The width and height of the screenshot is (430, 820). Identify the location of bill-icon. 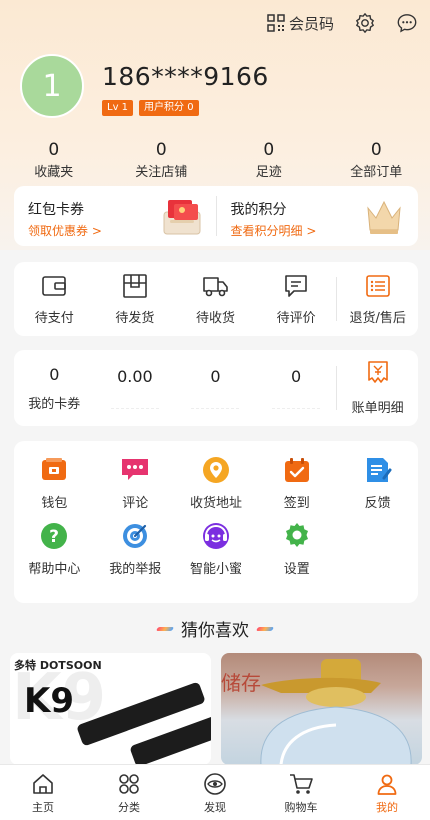
(377, 372).